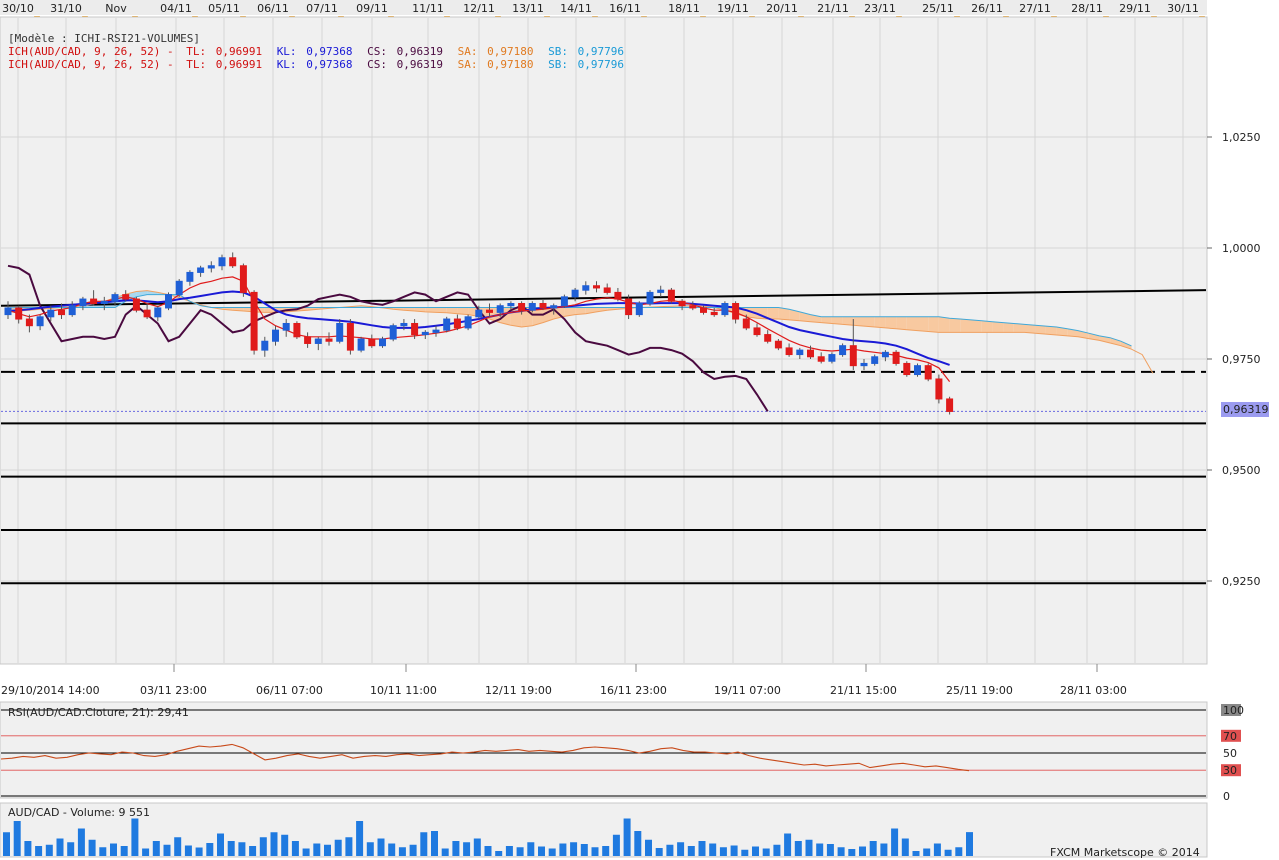  Describe the element at coordinates (510, 64) in the screenshot. I see `legend-sa-value: 0,97180` at that location.